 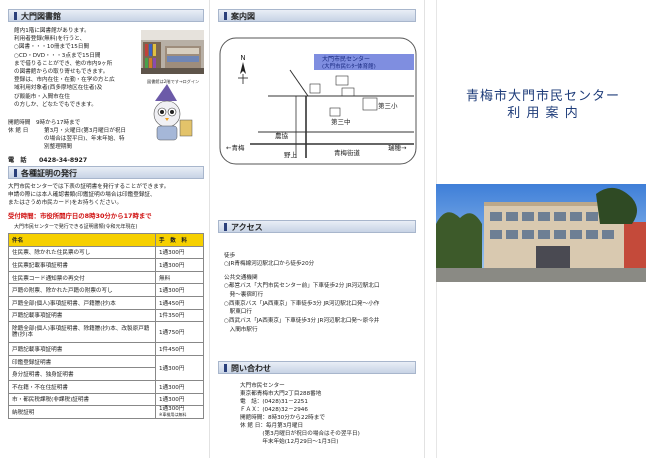 What do you see at coordinates (302, 303) in the screenshot?
I see `text-line: ○西東京バス「JA西東京」下車徒歩3分 JR河辺駅北口発～小作` at bounding box center [302, 303].